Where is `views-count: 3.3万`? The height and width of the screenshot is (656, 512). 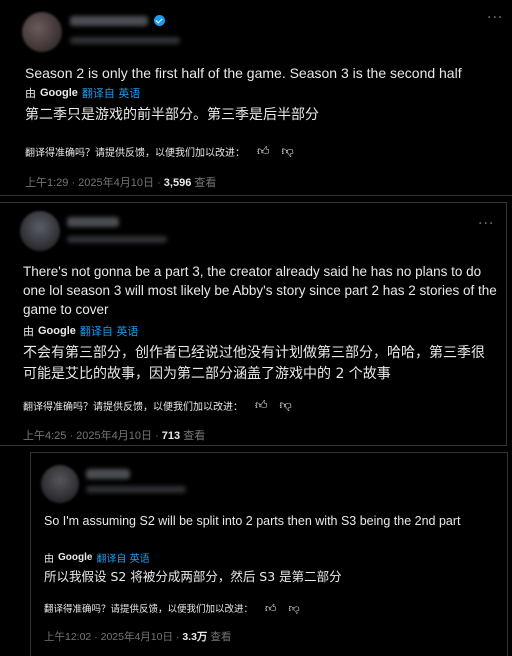 views-count: 3.3万 is located at coordinates (195, 637).